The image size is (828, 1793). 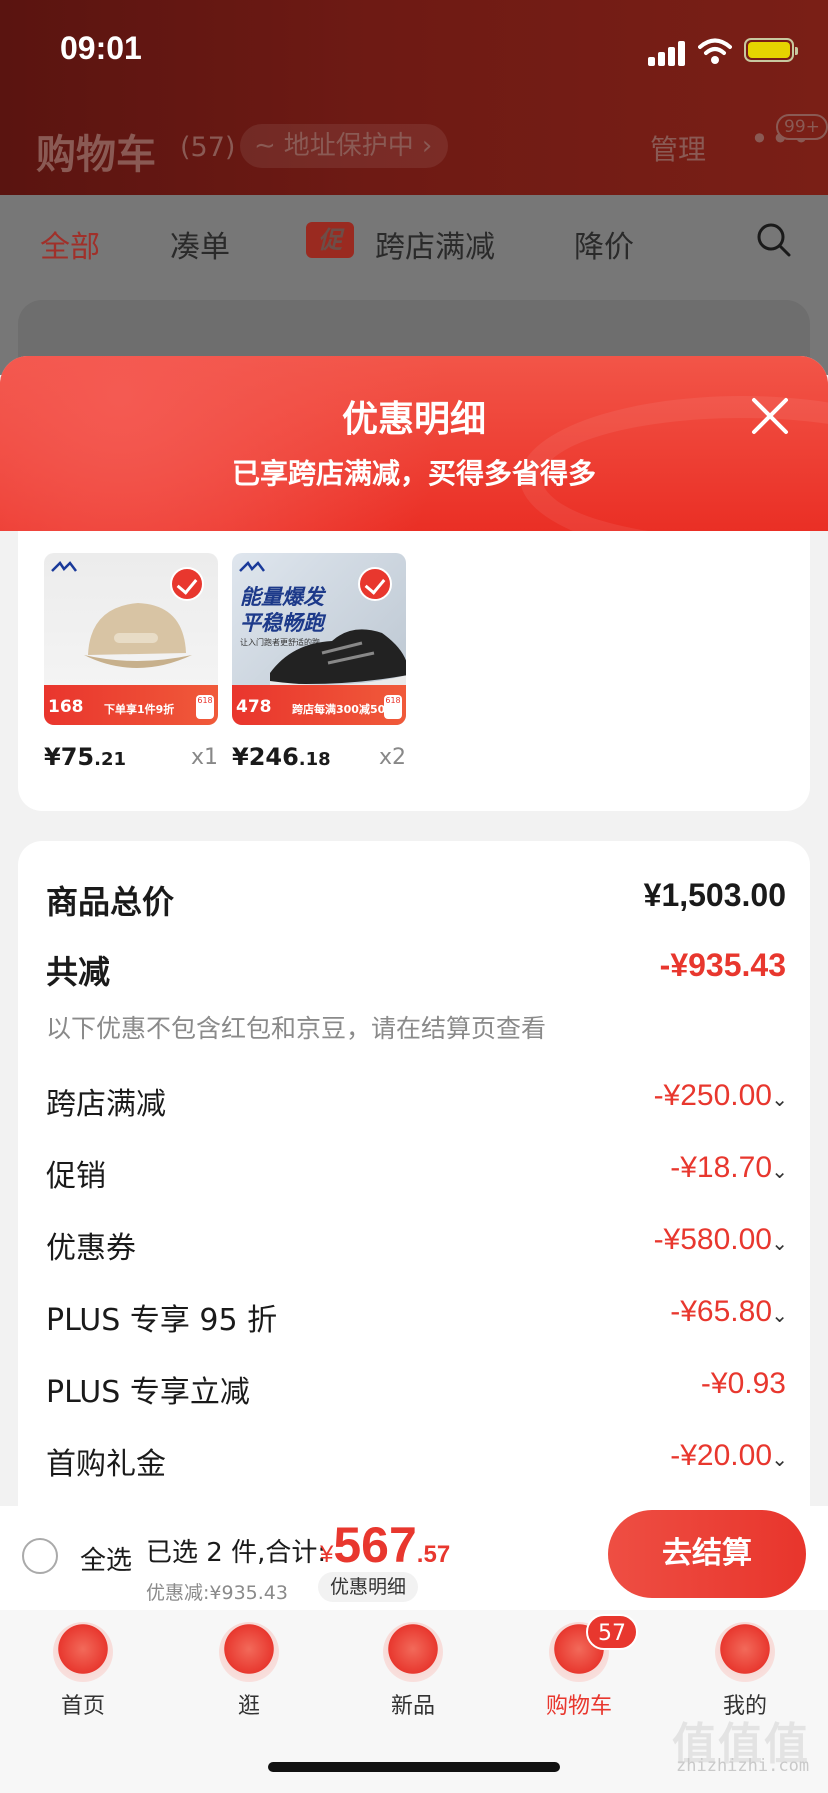 I want to click on tab-bar: 首页 逛 新品 购物车 57 我的 值值值 zhizhizhi.com, so click(x=414, y=1701).